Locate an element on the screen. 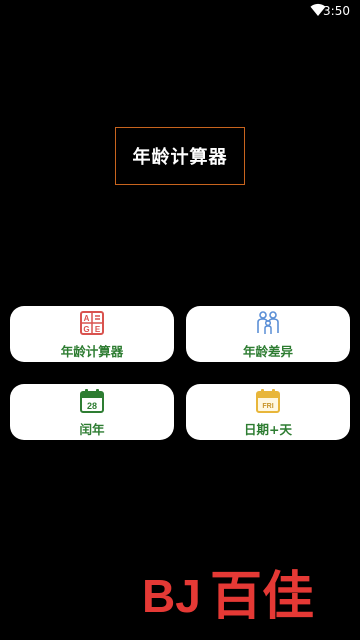  age-calculator-button: A G E 年龄计算器 is located at coordinates (92, 334).